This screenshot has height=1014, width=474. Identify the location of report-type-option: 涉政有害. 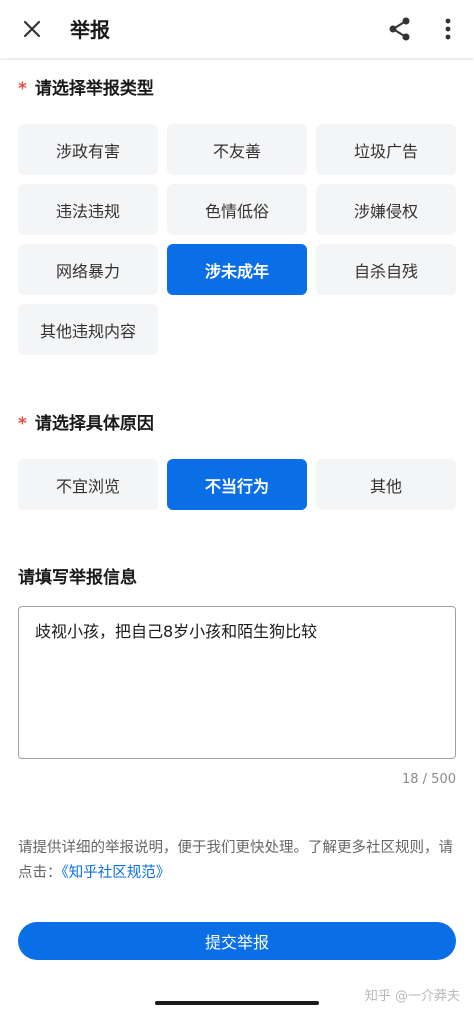
(88, 149).